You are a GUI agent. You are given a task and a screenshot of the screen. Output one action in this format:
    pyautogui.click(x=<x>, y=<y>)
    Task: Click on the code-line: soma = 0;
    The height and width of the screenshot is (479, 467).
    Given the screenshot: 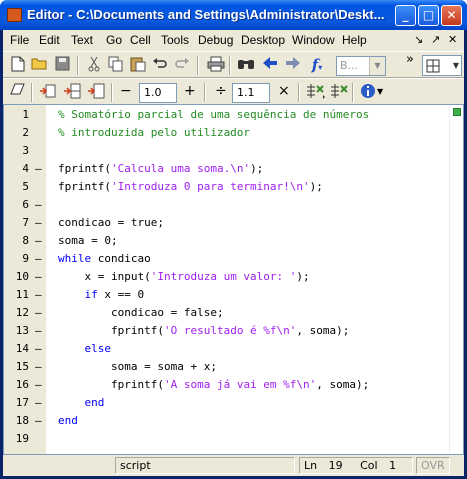 What is the action you would take?
    pyautogui.click(x=260, y=241)
    